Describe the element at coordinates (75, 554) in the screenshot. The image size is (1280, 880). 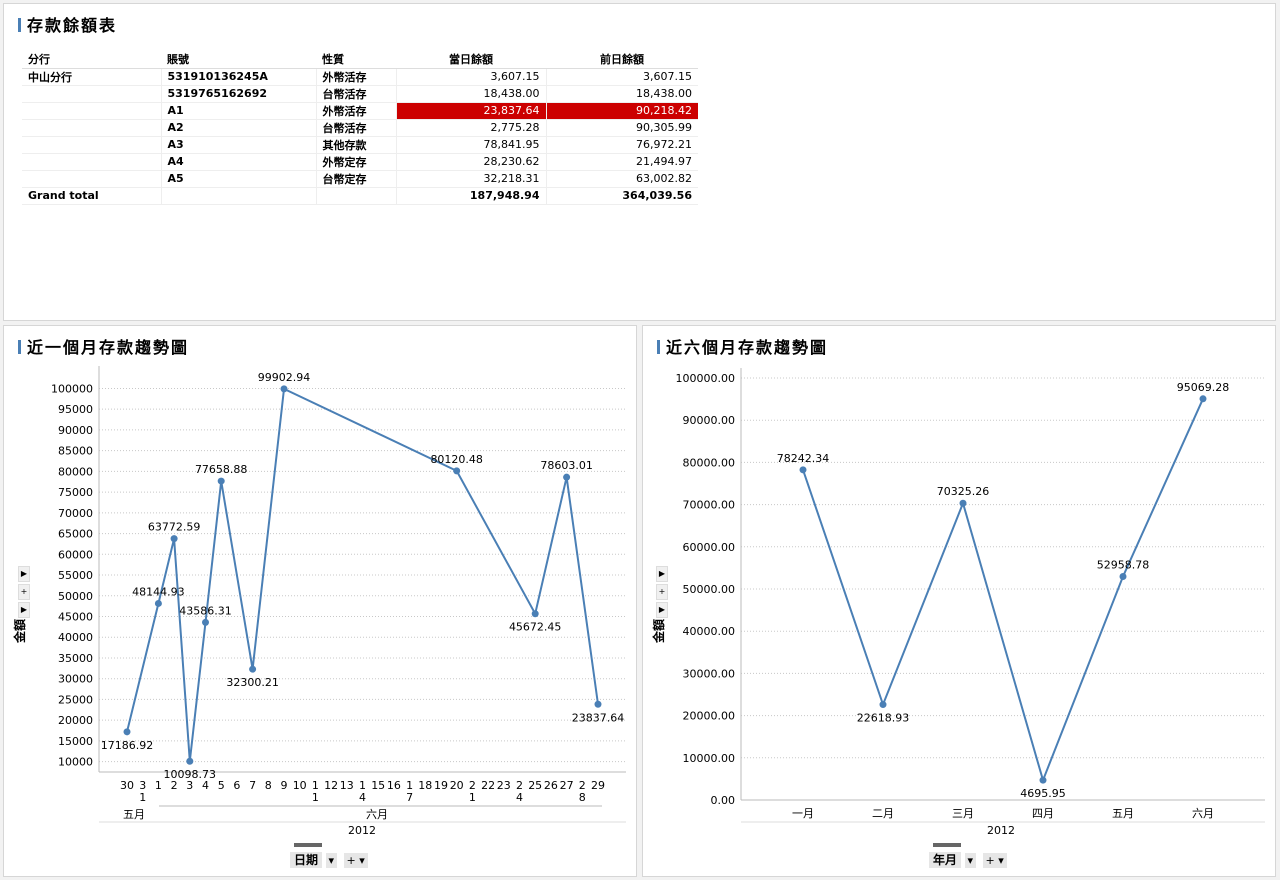
I see `y-tick-label: 60000` at that location.